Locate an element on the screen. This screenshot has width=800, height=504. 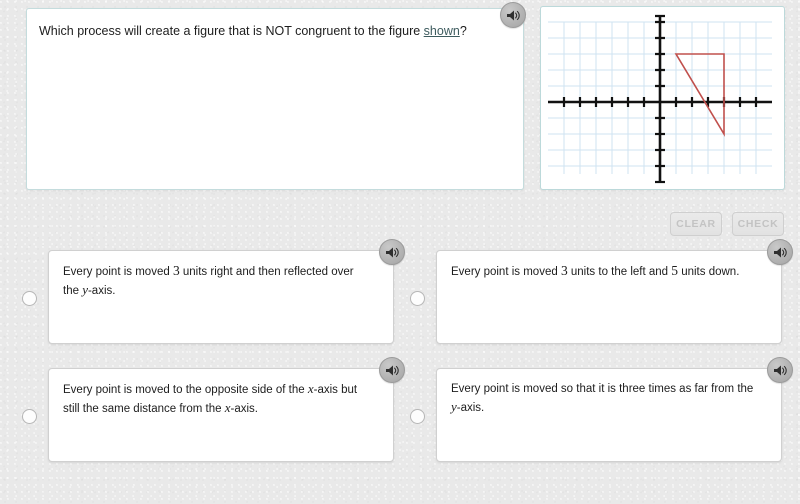
answer-speaker-button-a is located at coordinates (392, 252).